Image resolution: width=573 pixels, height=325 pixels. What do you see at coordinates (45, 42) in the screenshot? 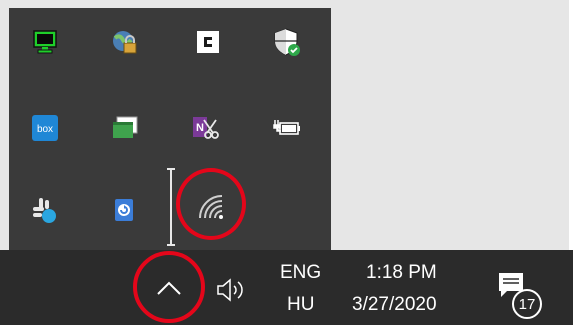
I see `monitor-icon` at bounding box center [45, 42].